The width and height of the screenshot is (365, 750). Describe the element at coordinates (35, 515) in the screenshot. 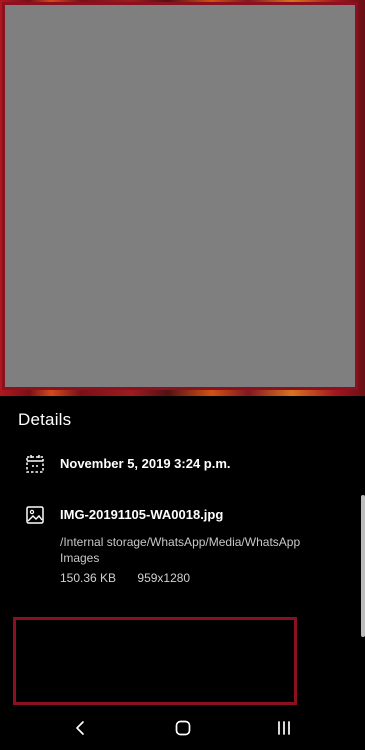

I see `image-icon` at that location.